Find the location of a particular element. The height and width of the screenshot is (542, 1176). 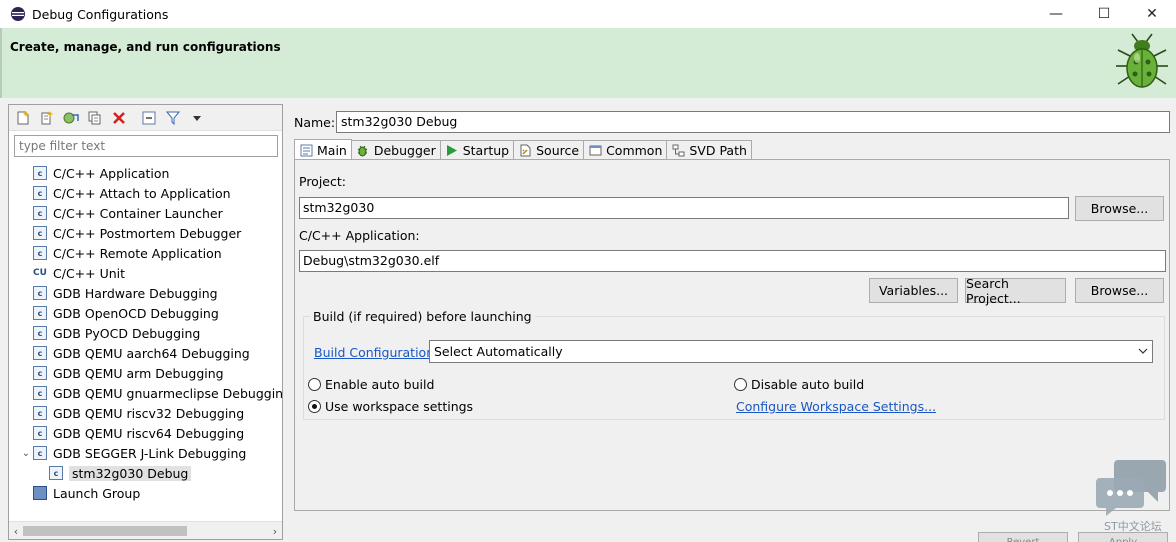

project-input: stm32g030 is located at coordinates (684, 208).